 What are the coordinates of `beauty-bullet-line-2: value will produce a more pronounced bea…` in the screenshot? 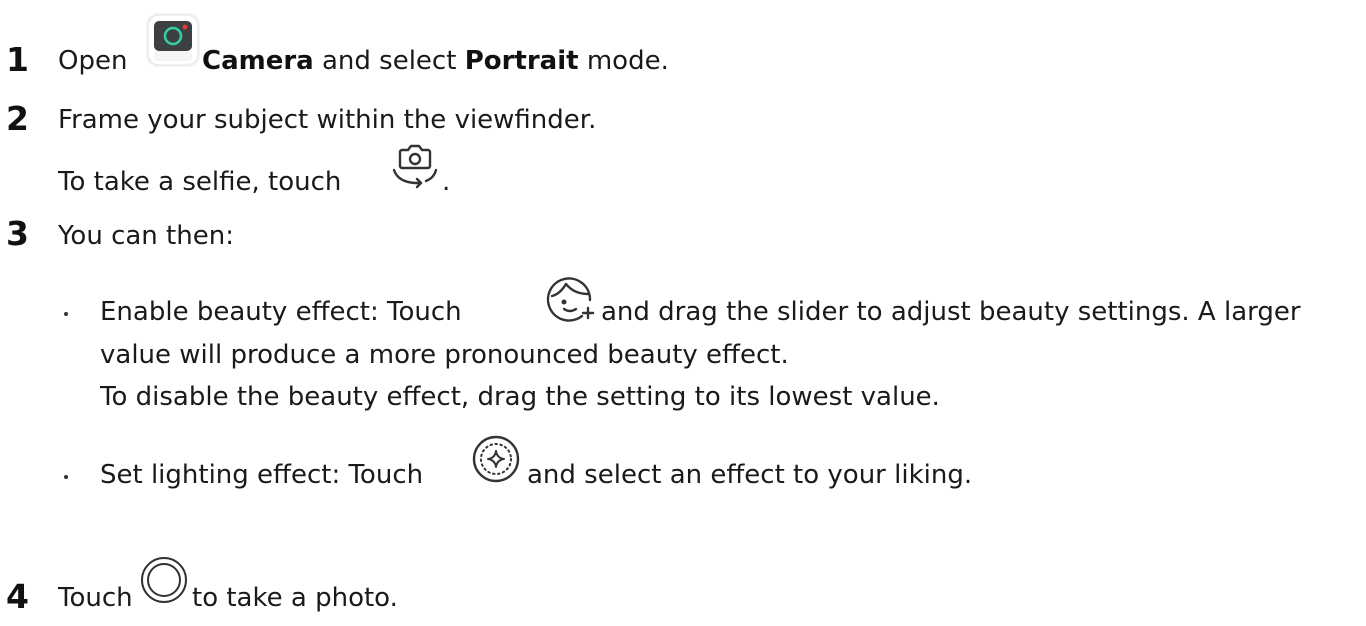 It's located at (444, 355).